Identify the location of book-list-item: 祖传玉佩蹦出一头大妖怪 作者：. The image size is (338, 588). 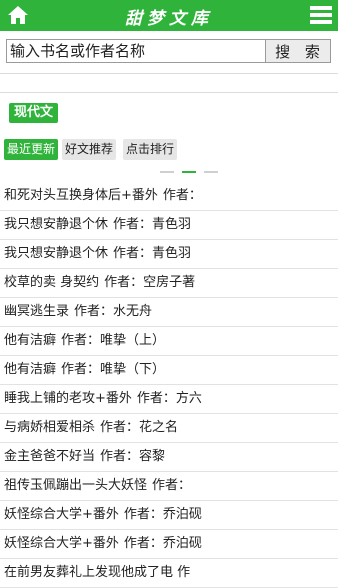
(169, 486).